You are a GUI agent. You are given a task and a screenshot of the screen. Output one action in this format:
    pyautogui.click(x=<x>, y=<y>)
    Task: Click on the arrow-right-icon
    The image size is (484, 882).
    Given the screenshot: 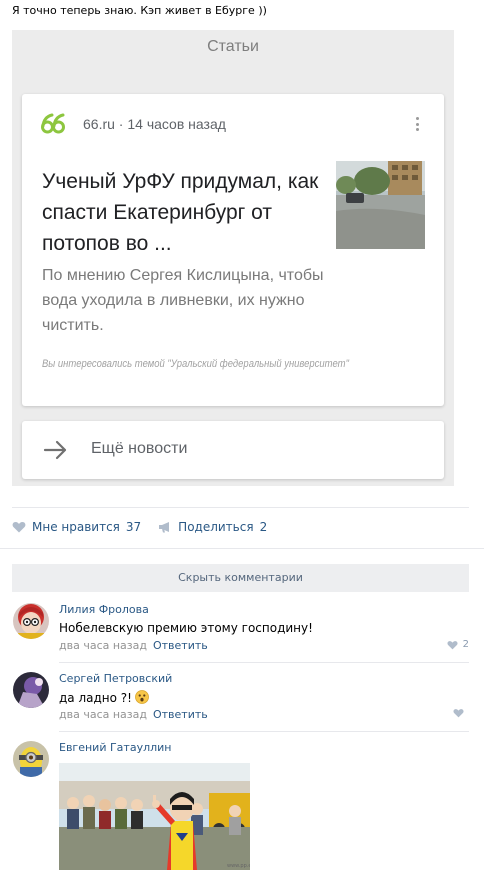 What is the action you would take?
    pyautogui.click(x=55, y=450)
    